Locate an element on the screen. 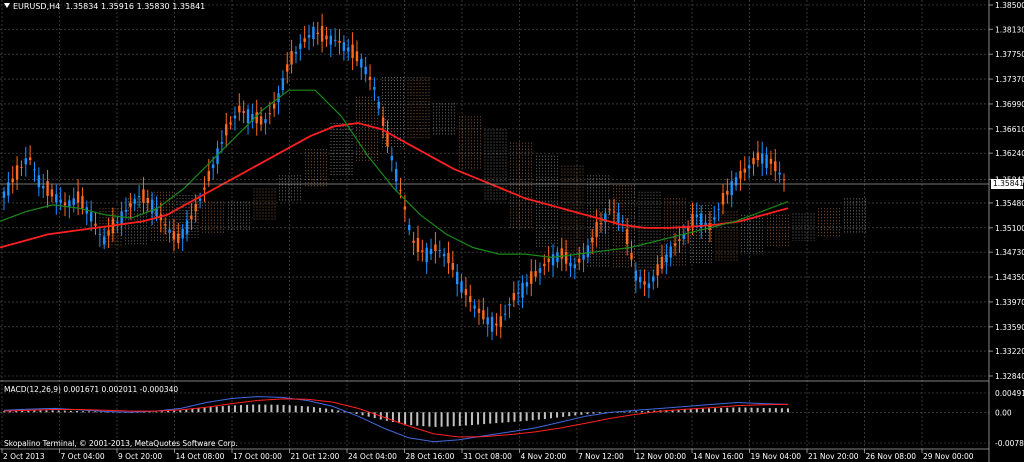 The width and height of the screenshot is (1024, 462). time-tick-label: 28 Oct 16:00 is located at coordinates (430, 456).